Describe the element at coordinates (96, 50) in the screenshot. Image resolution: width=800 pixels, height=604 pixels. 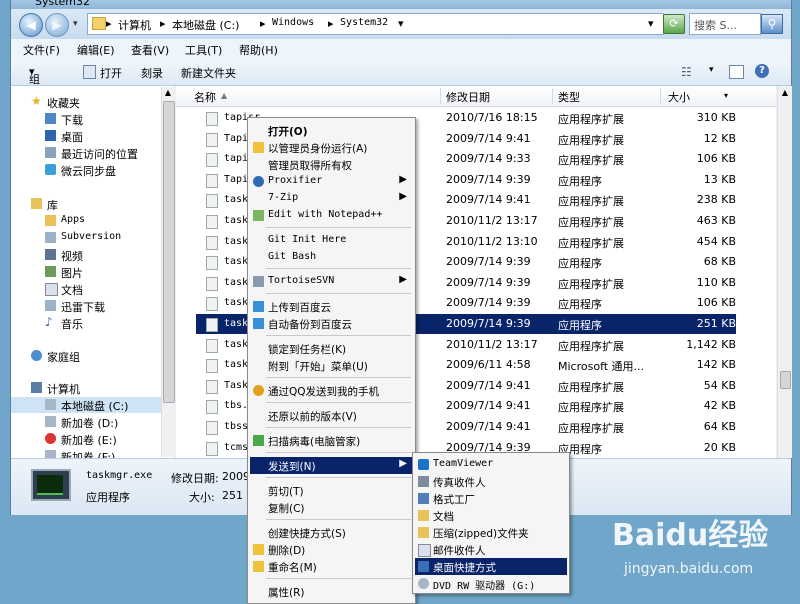
I see `menu-edit: 编辑(E)` at that location.